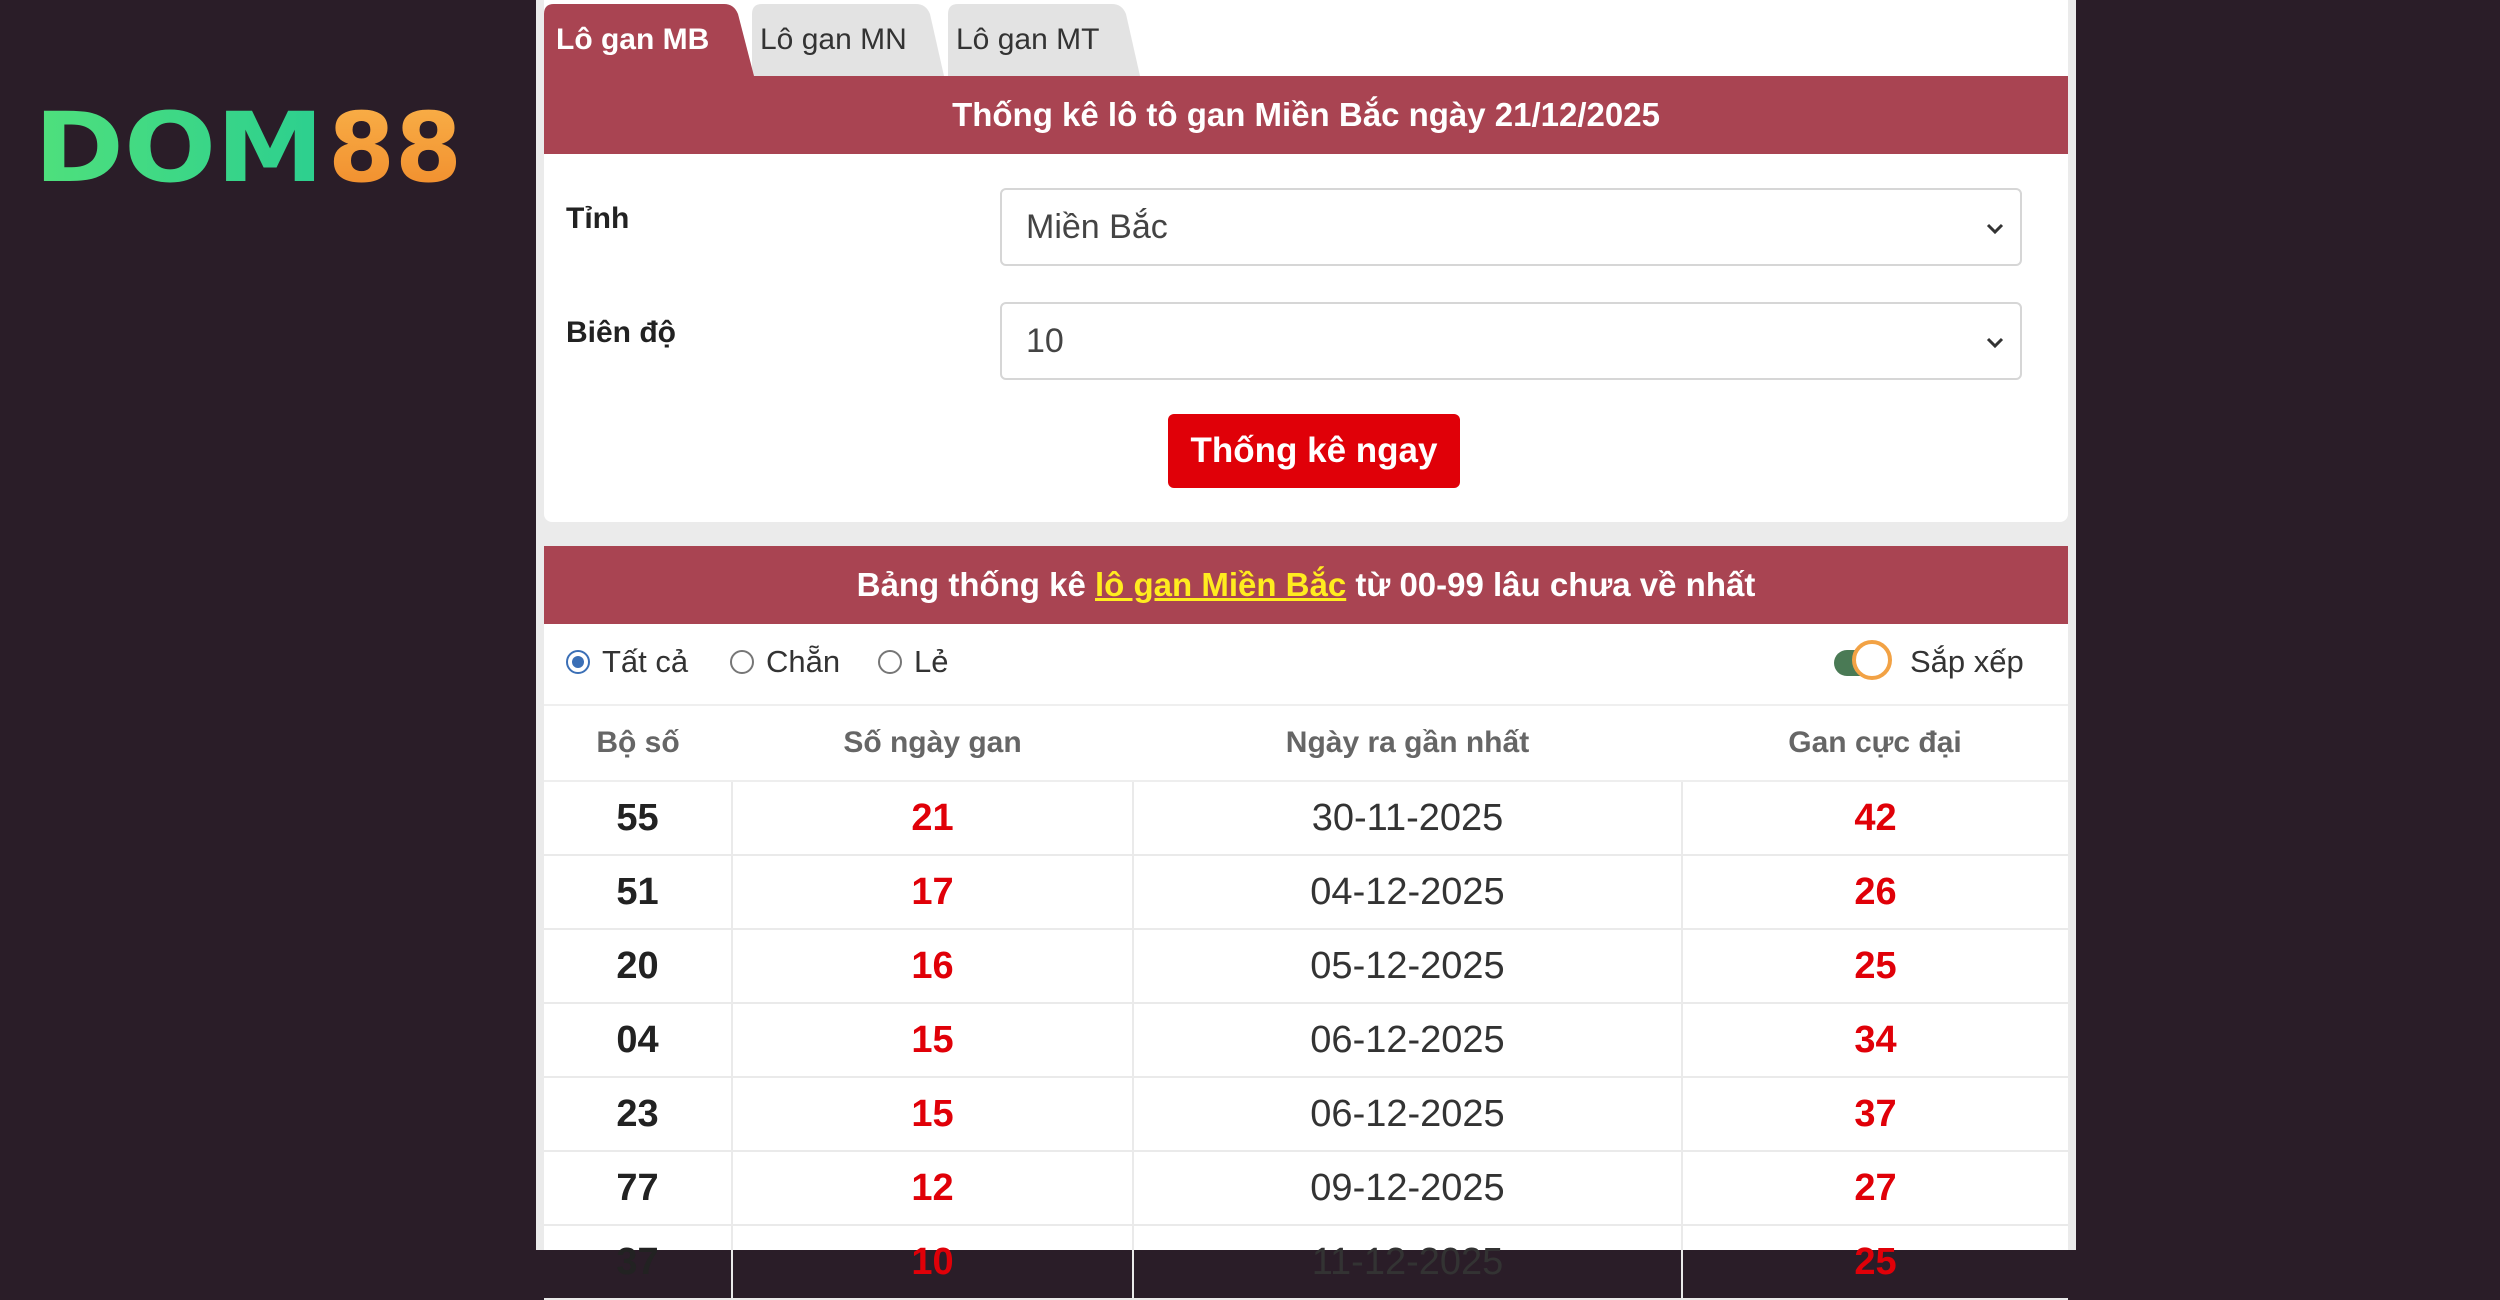  I want to click on lo-gan-mien-bac-link: lô gan Miền Bắc, so click(1220, 584).